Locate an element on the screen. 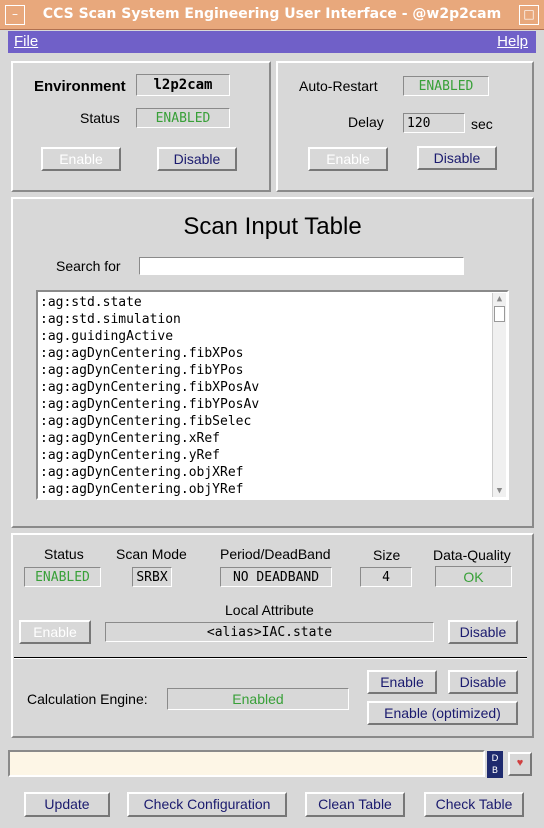  attr-status-value: ENABLED is located at coordinates (62, 577).